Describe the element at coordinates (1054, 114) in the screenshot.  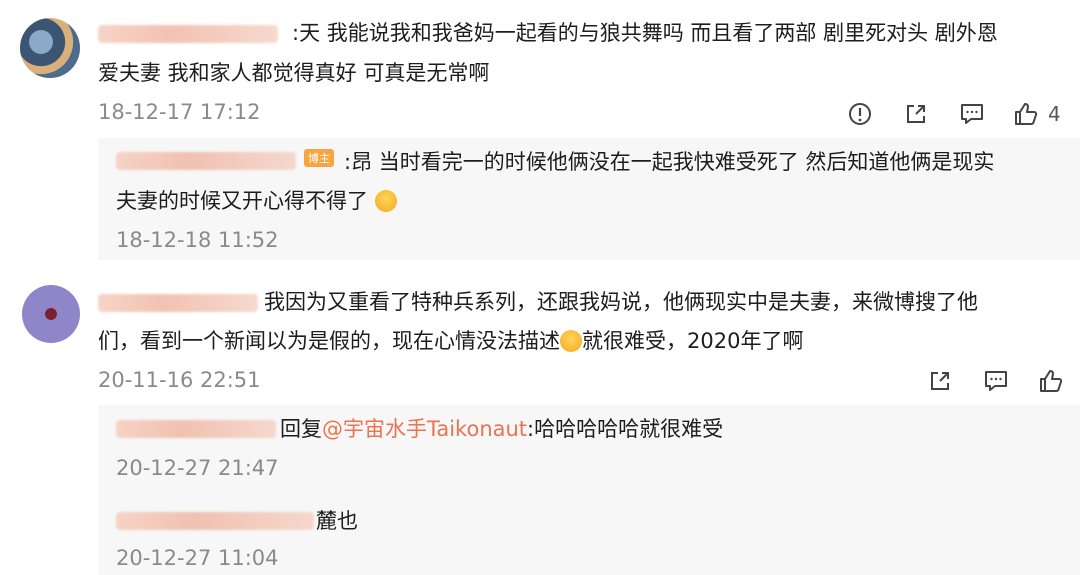
I see `like-count: 4` at that location.